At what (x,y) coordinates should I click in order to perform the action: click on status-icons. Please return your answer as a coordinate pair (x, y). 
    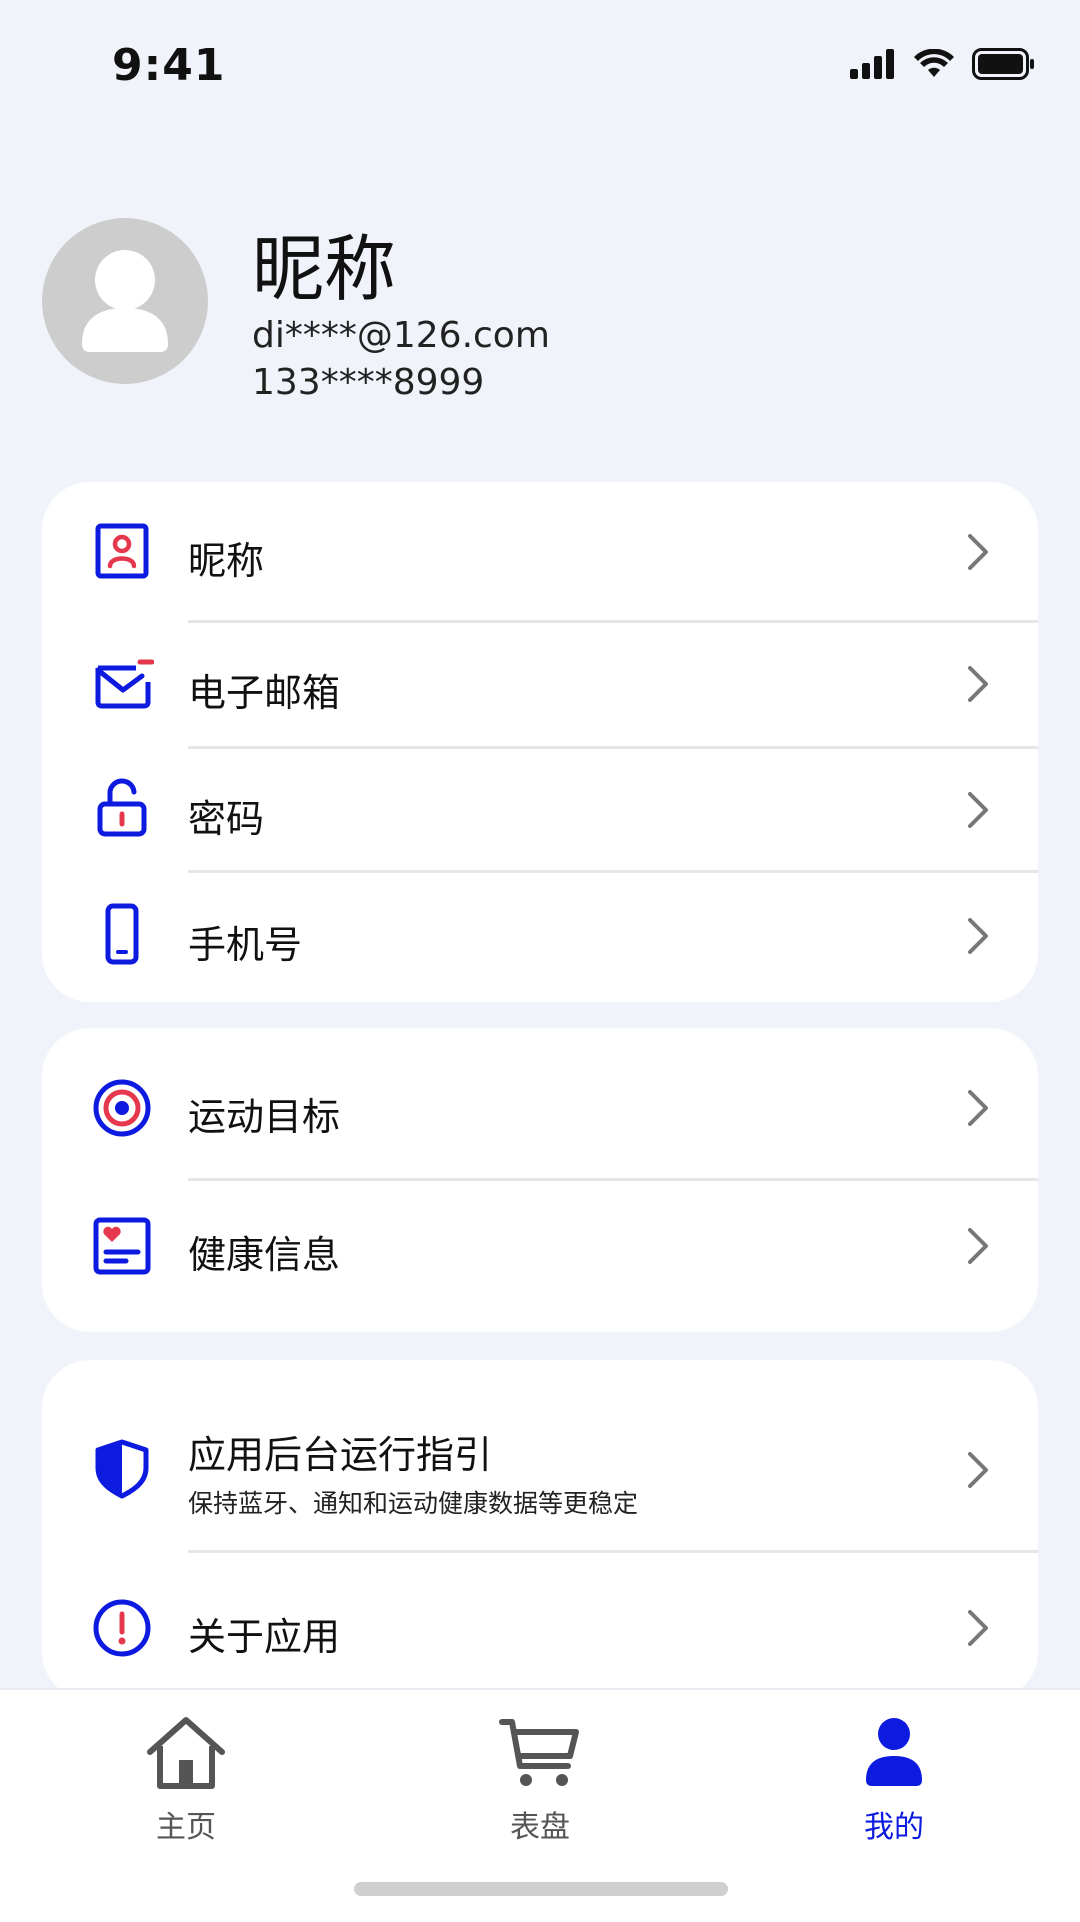
    Looking at the image, I should click on (943, 64).